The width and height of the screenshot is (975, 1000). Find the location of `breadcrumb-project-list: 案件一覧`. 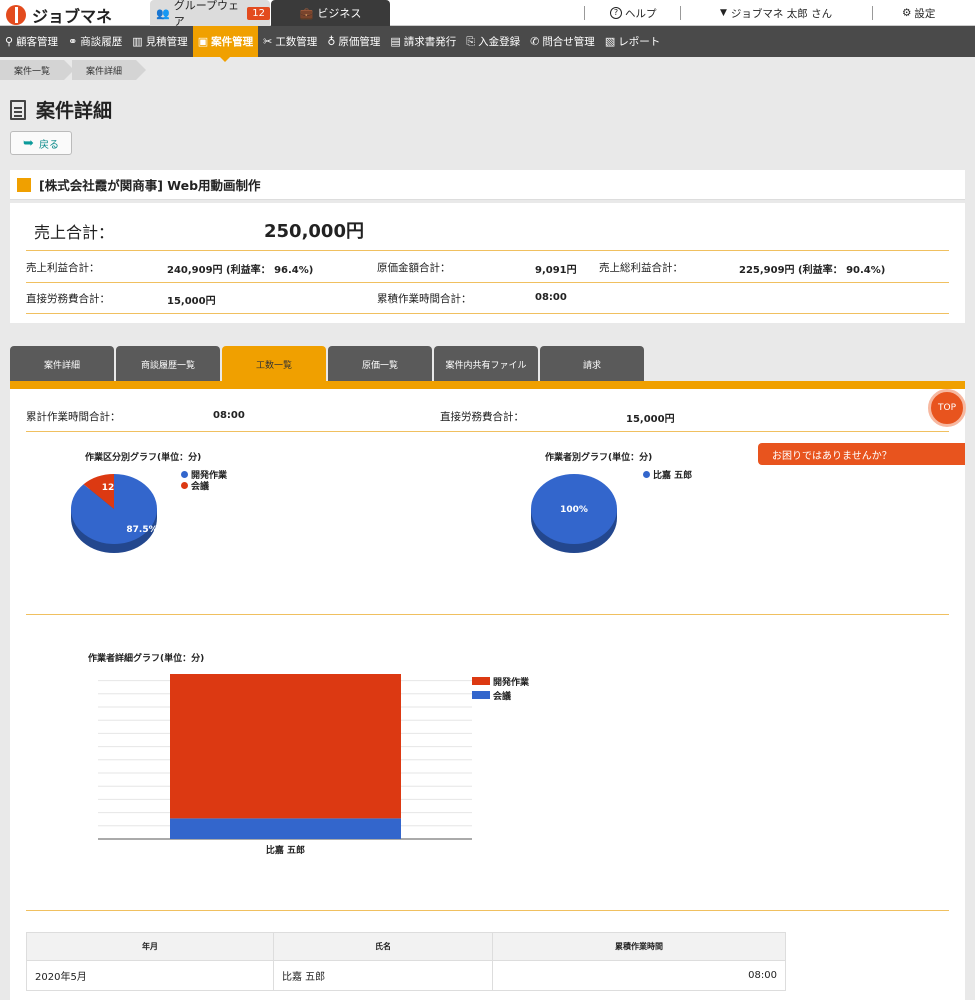

breadcrumb-project-list: 案件一覧 is located at coordinates (37, 70).